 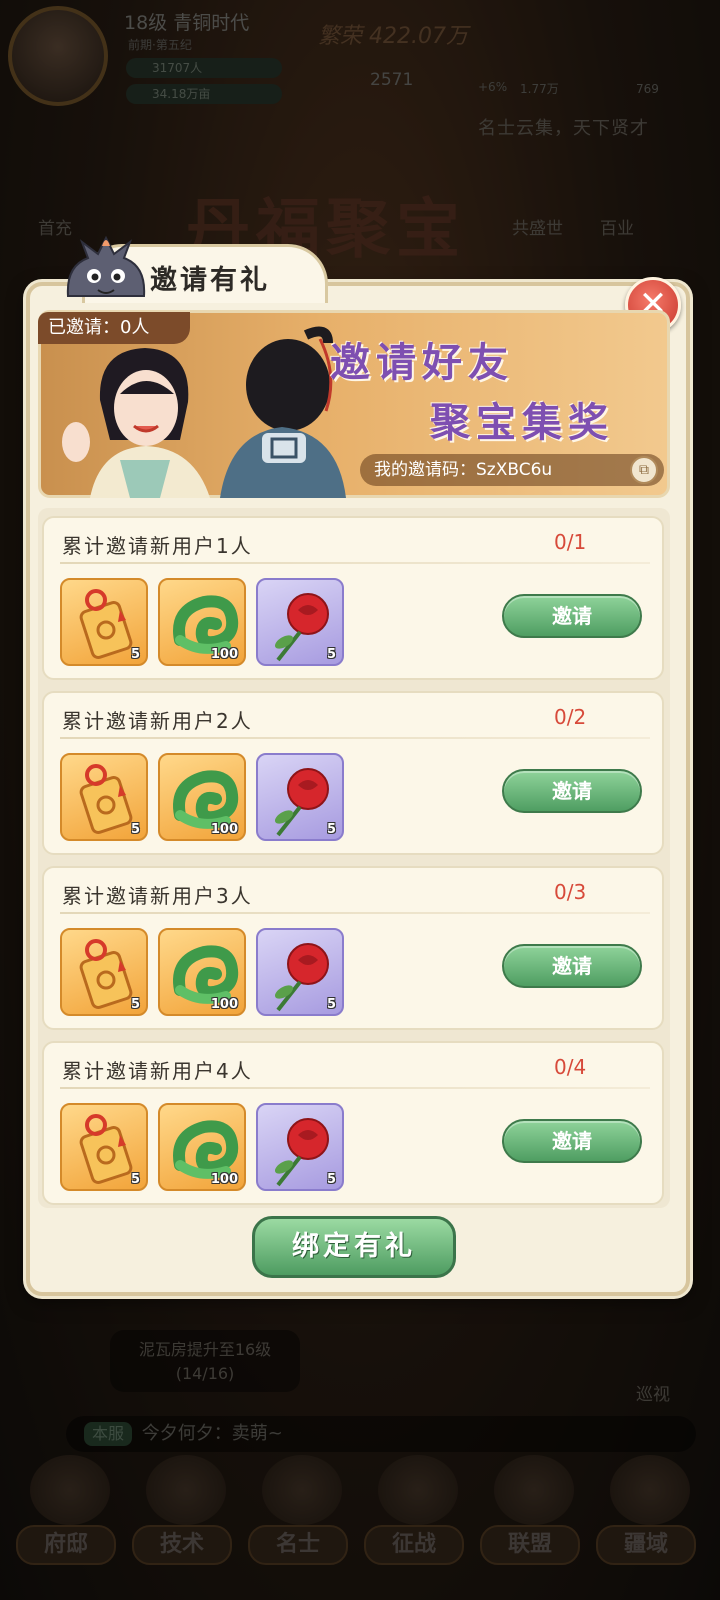 What do you see at coordinates (570, 542) in the screenshot?
I see `reward-row-progress: 0/1` at bounding box center [570, 542].